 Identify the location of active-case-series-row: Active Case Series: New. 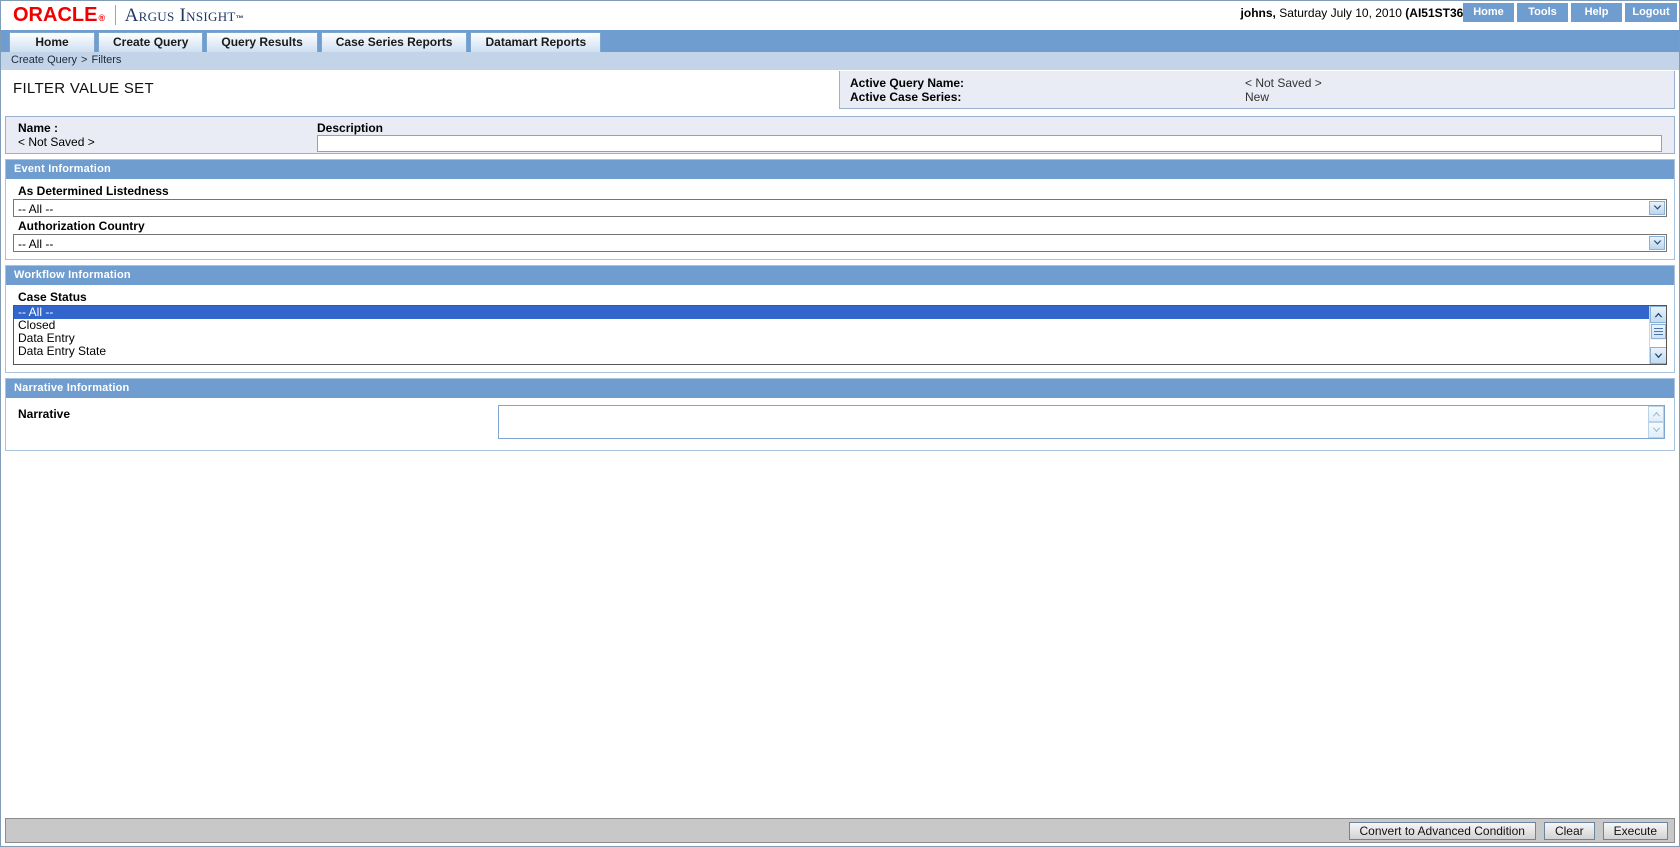
(1257, 97).